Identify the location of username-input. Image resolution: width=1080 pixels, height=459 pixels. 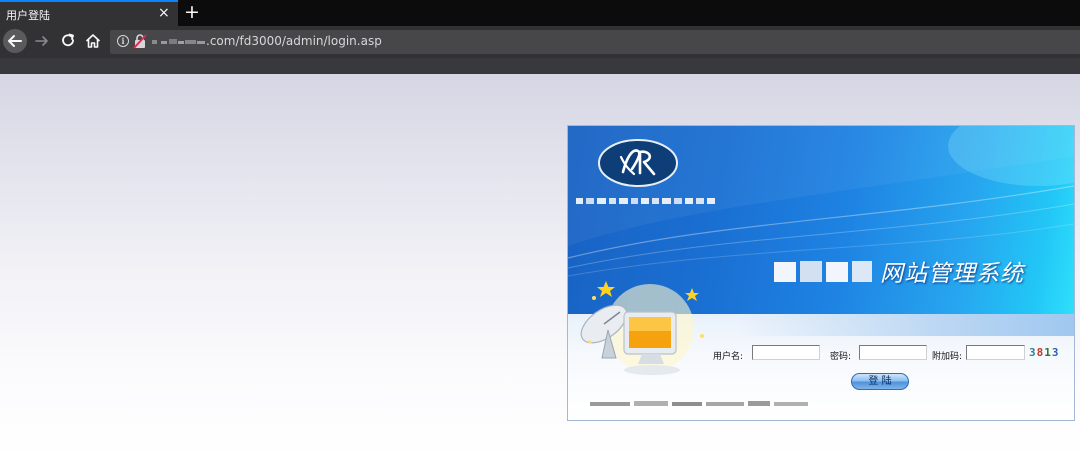
(786, 352).